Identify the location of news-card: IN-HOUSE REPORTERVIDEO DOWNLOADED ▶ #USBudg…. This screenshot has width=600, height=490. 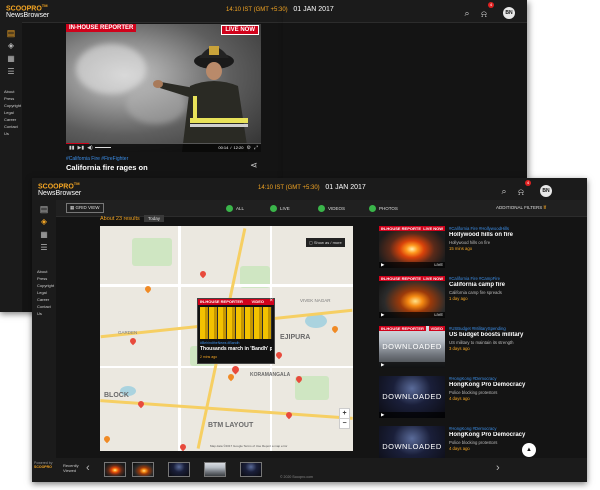
(467, 347).